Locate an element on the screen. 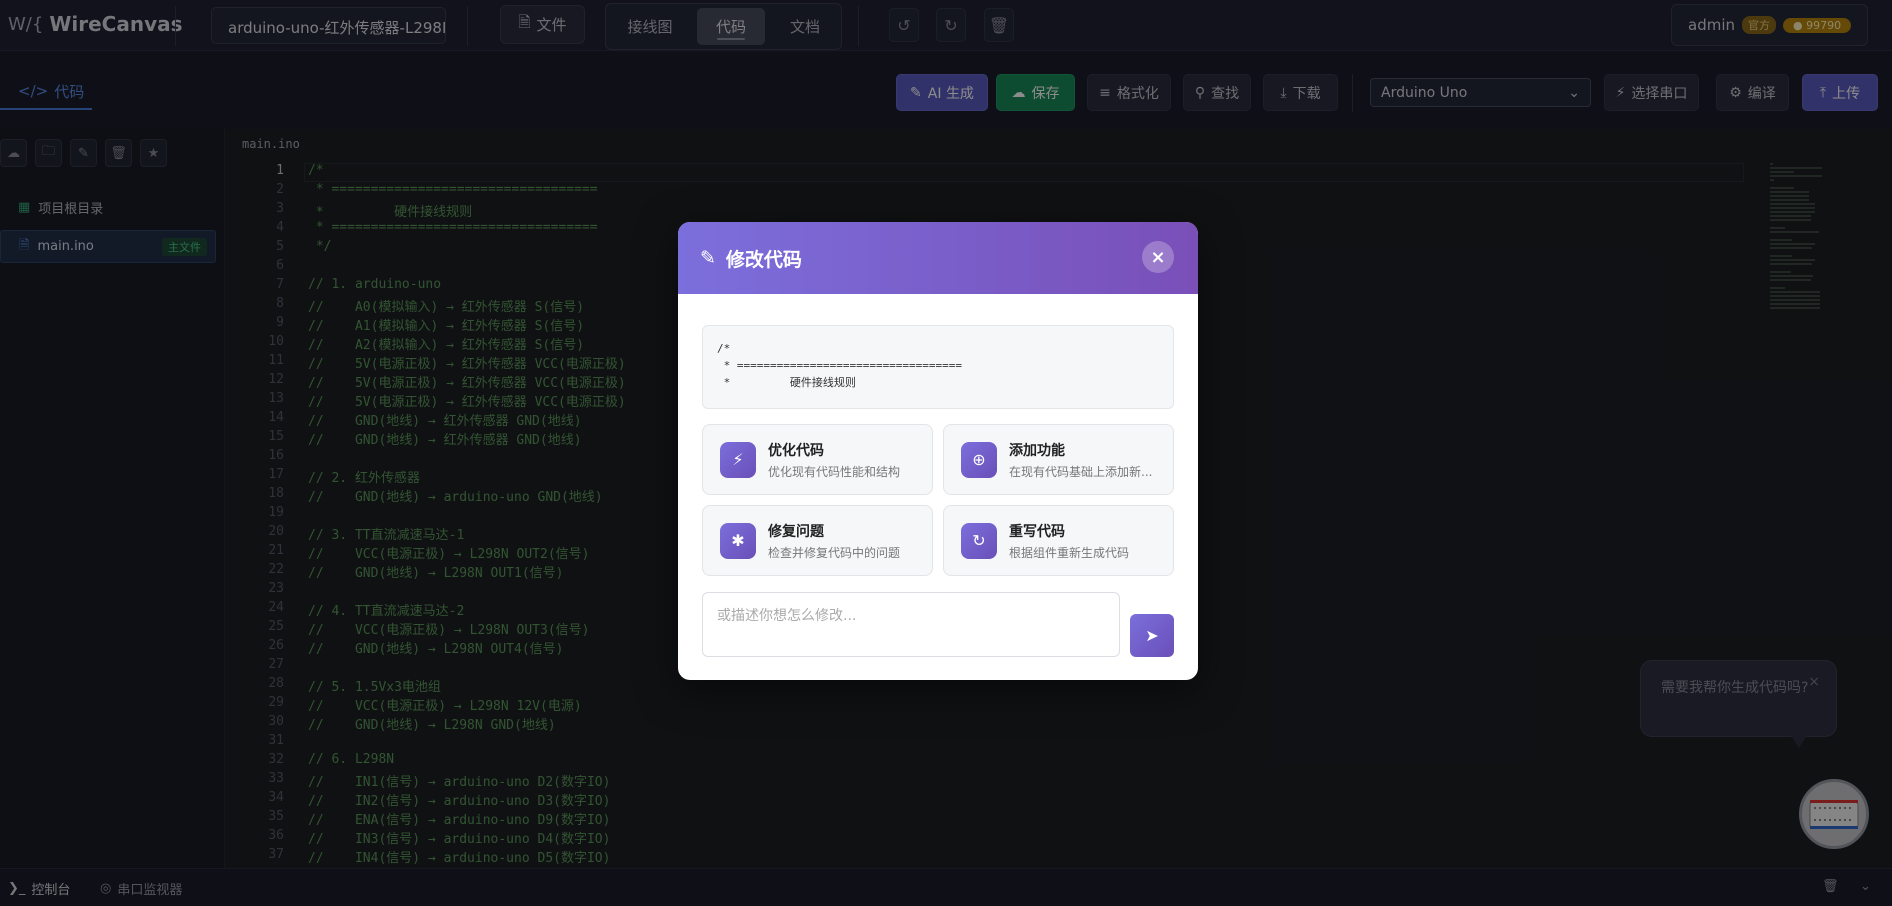 This screenshot has width=1892, height=906. pencil-icon: ✎ is located at coordinates (708, 258).